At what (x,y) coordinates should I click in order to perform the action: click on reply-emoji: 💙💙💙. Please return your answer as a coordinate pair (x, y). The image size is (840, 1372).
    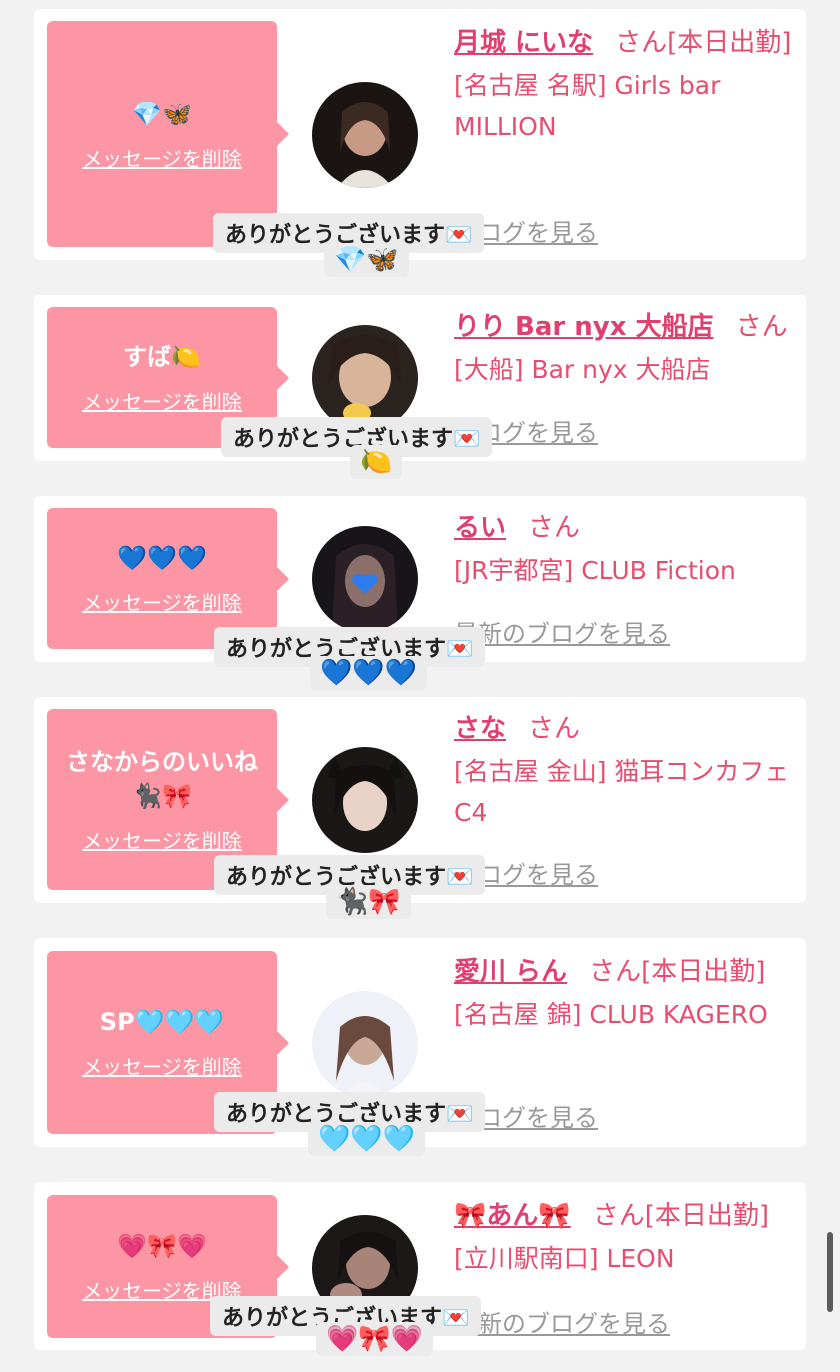
    Looking at the image, I should click on (369, 673).